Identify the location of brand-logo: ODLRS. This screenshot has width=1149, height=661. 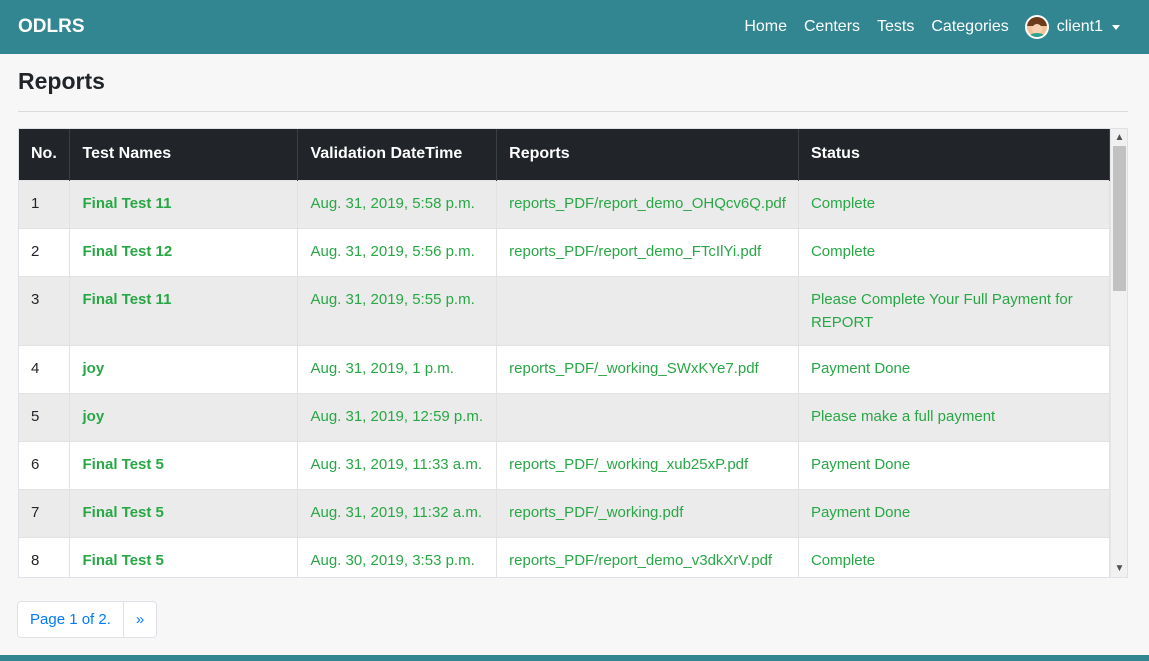
(51, 27).